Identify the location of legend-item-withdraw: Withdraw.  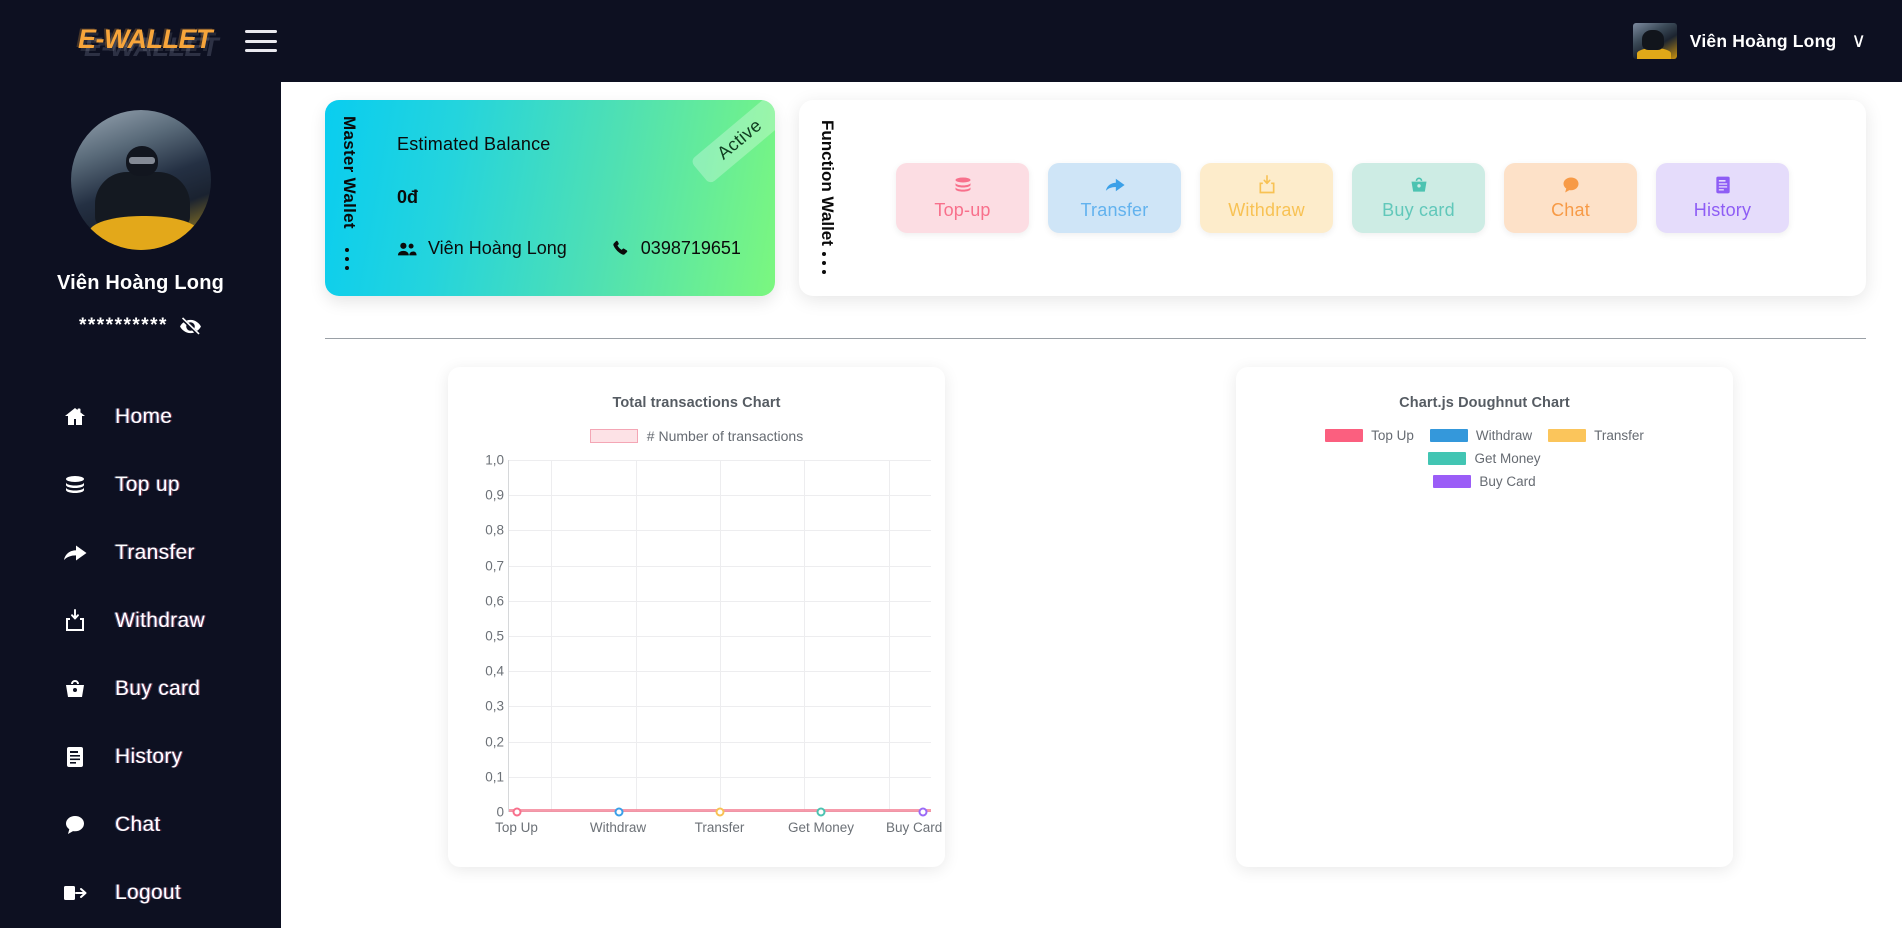
(1481, 435).